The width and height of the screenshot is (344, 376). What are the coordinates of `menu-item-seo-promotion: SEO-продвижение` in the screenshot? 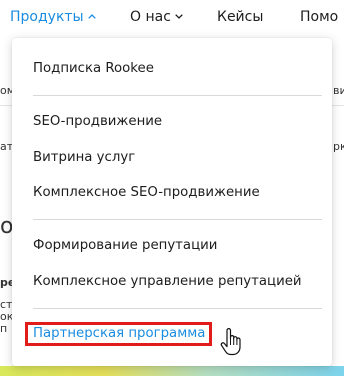 It's located at (97, 122).